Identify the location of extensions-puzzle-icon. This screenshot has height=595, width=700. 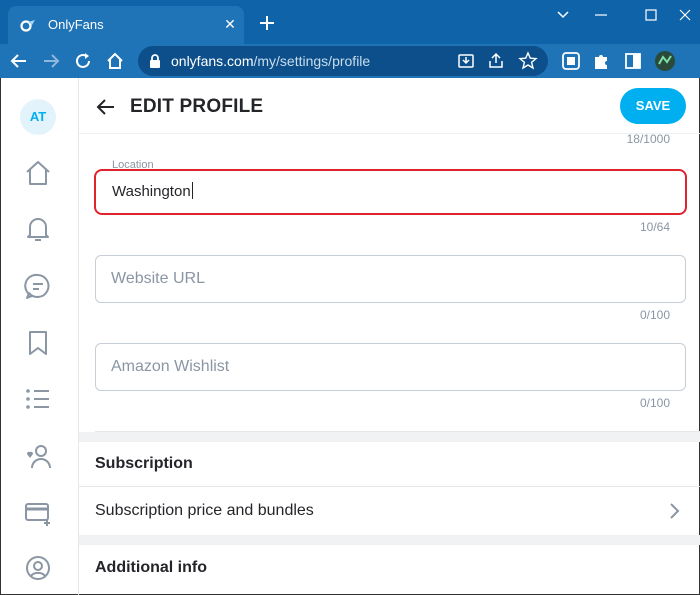
(601, 61).